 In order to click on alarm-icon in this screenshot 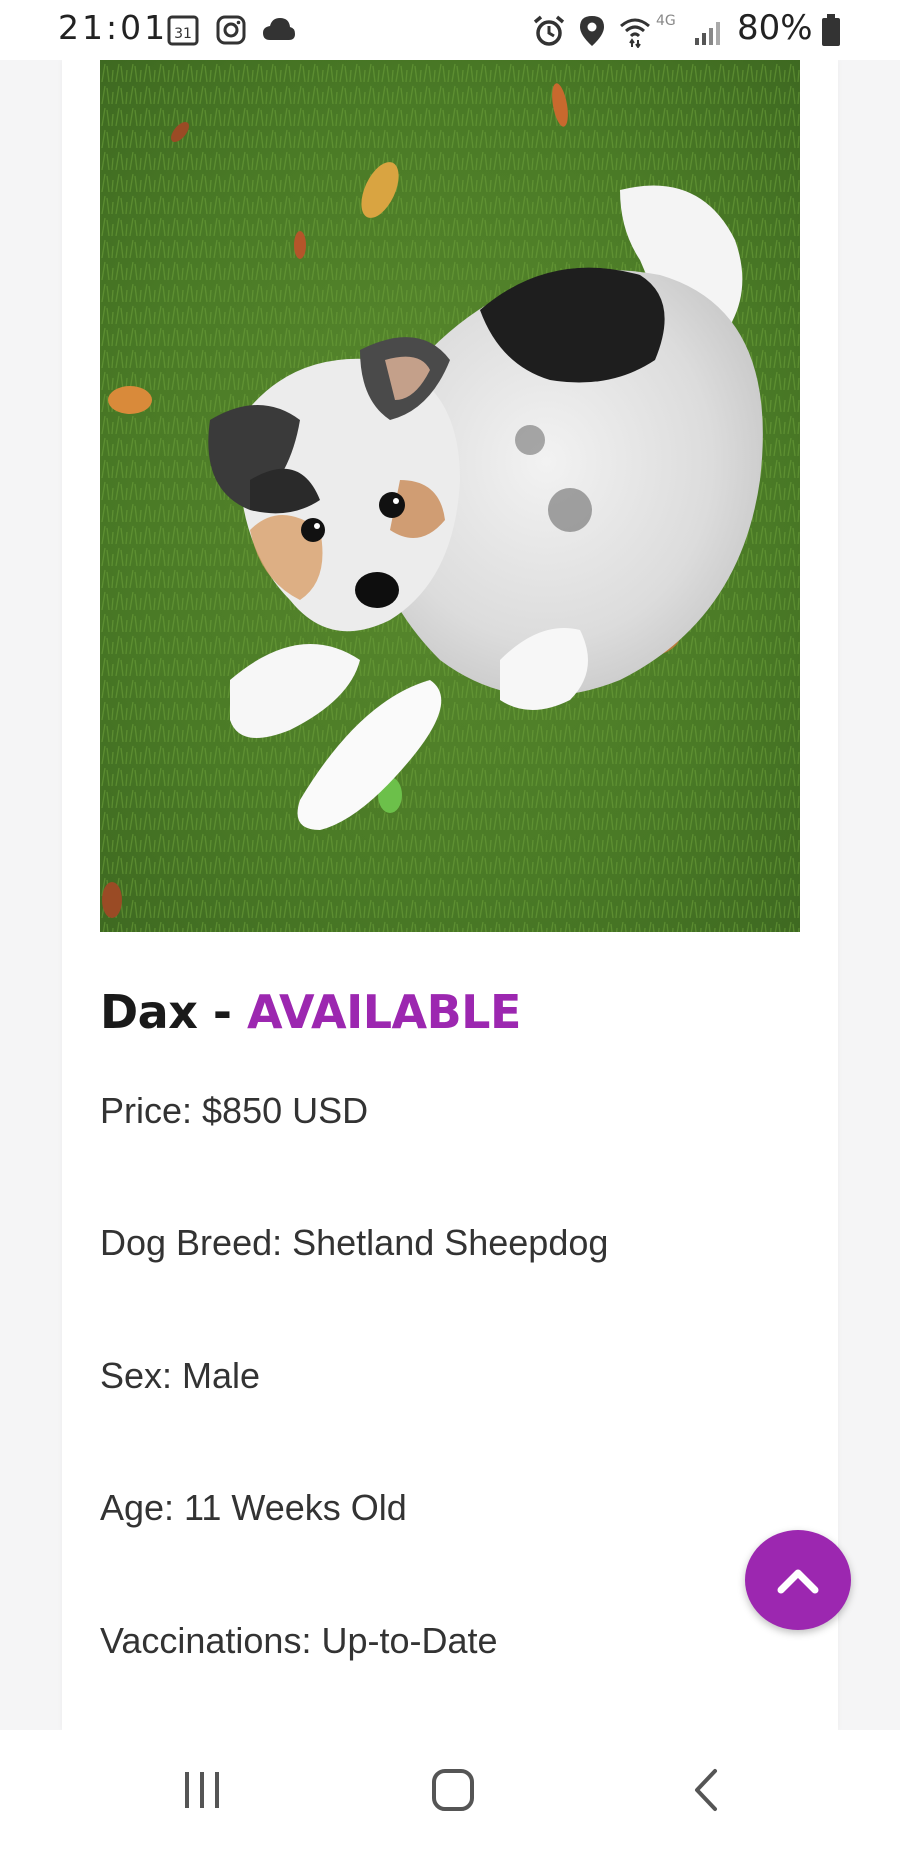, I will do `click(549, 33)`.